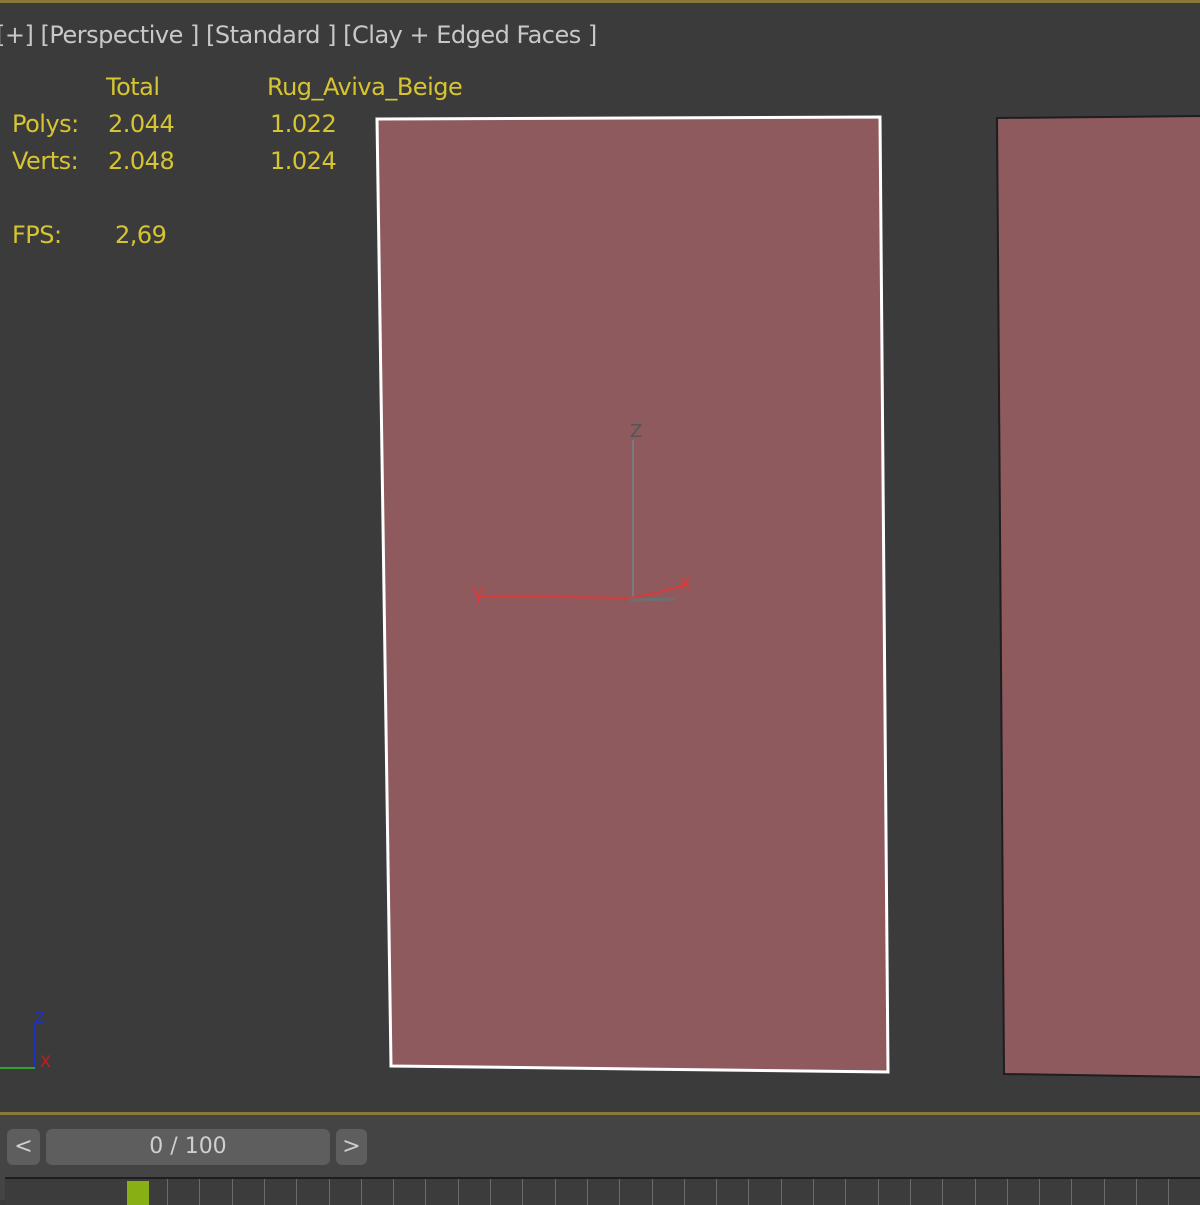 The height and width of the screenshot is (1205, 1200). I want to click on corner-axis-z-label: Z, so click(39, 1017).